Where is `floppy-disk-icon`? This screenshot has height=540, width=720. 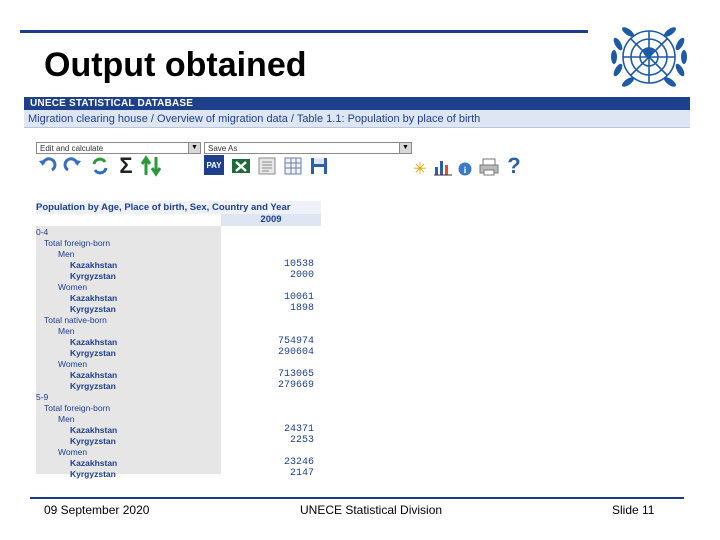 floppy-disk-icon is located at coordinates (319, 166).